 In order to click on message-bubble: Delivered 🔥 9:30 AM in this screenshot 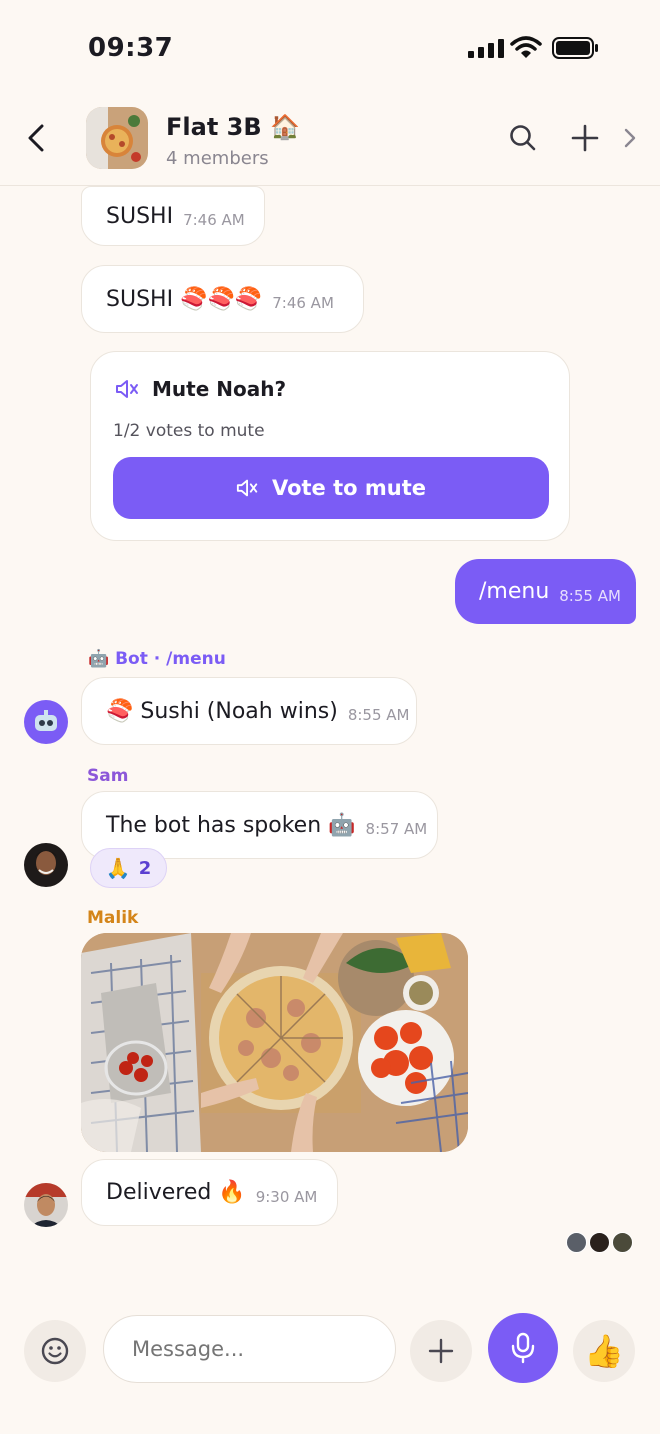, I will do `click(209, 1192)`.